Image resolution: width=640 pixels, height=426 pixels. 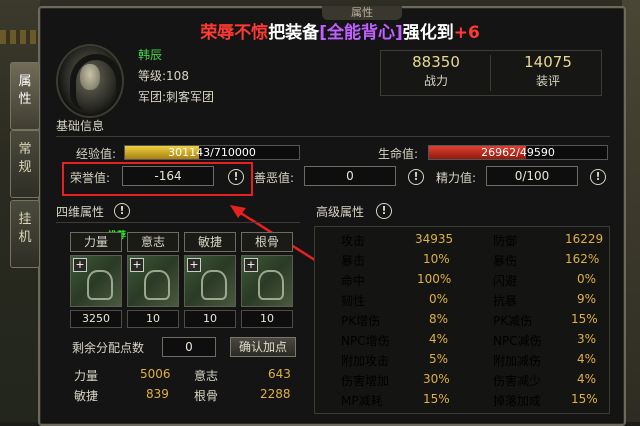 I want to click on advanced-attr-title: 高级属性, so click(x=340, y=212).